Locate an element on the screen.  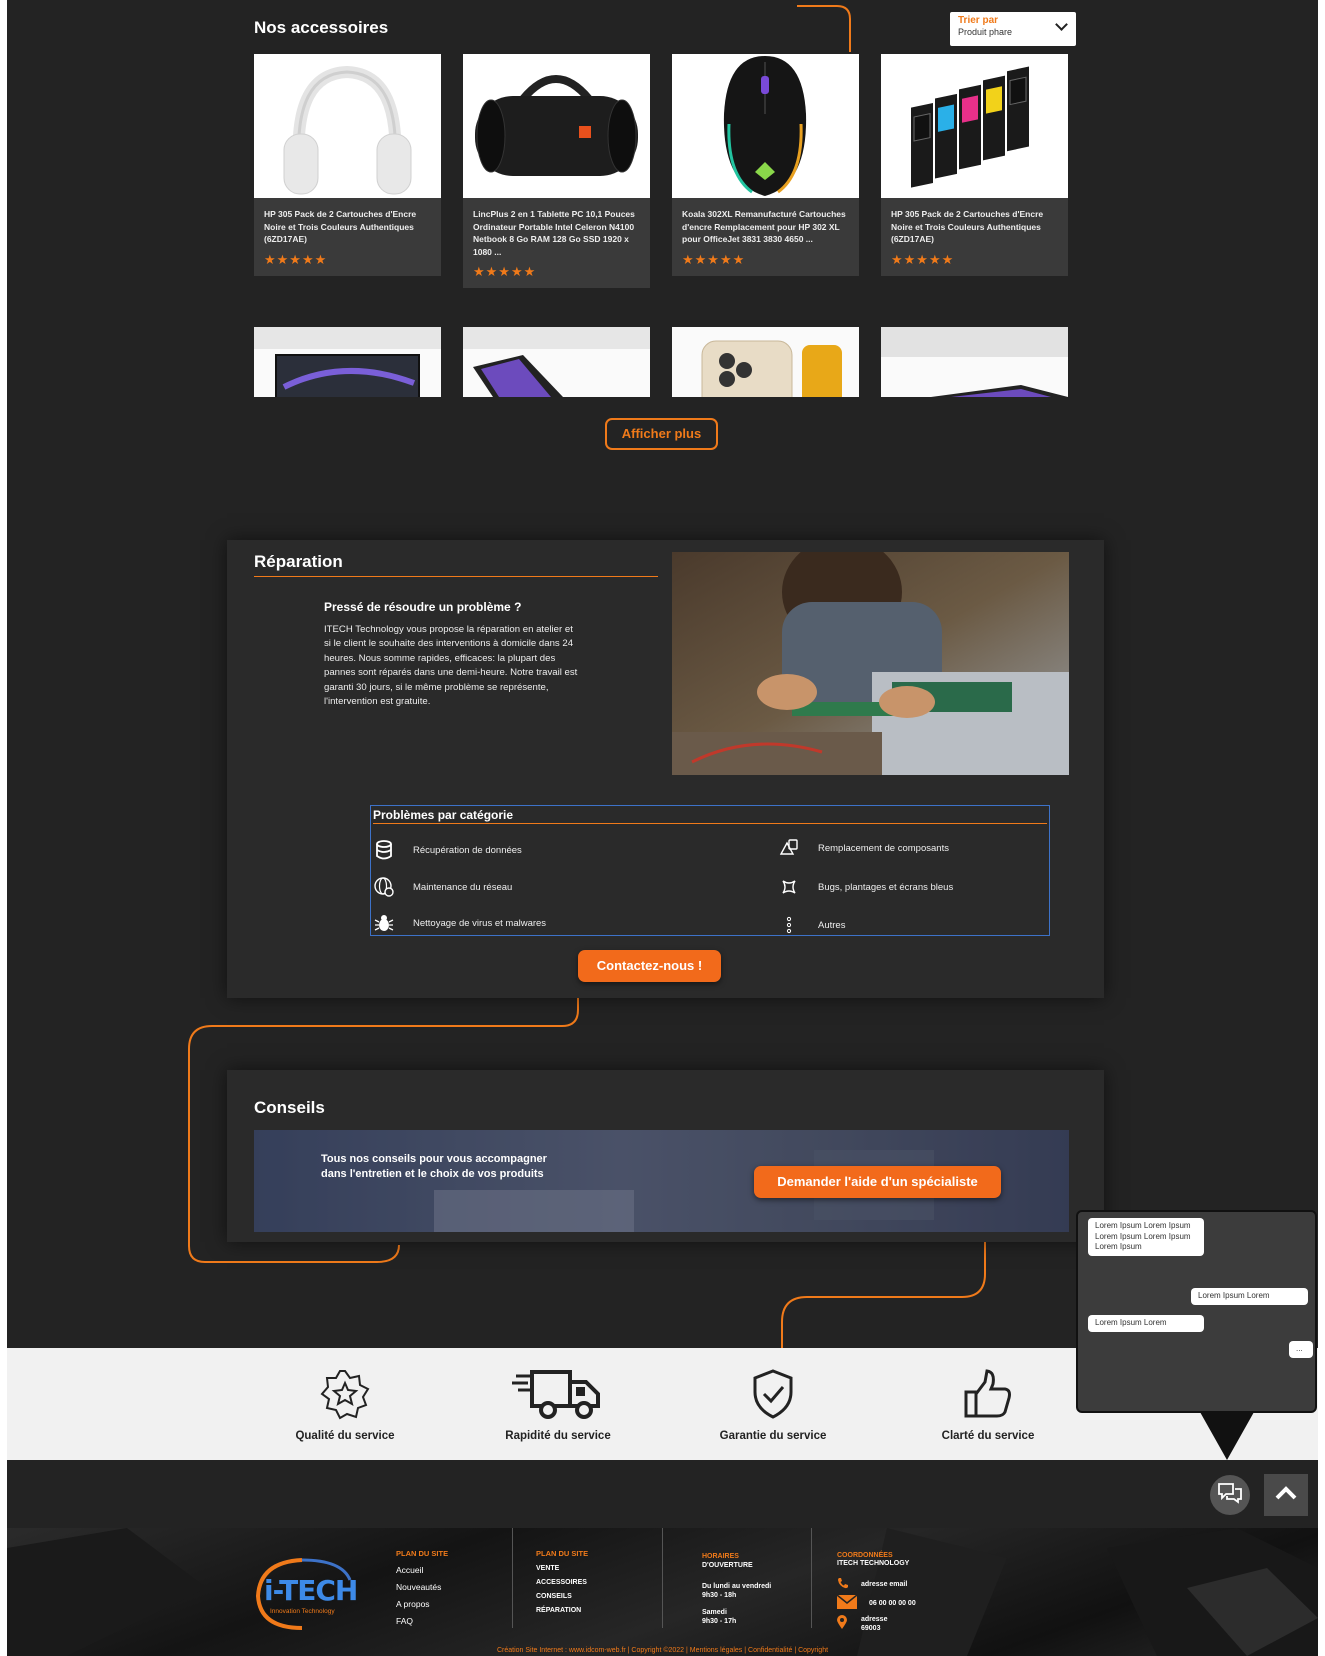
phone-row: 06 00 00 00 00 is located at coordinates (876, 1602).